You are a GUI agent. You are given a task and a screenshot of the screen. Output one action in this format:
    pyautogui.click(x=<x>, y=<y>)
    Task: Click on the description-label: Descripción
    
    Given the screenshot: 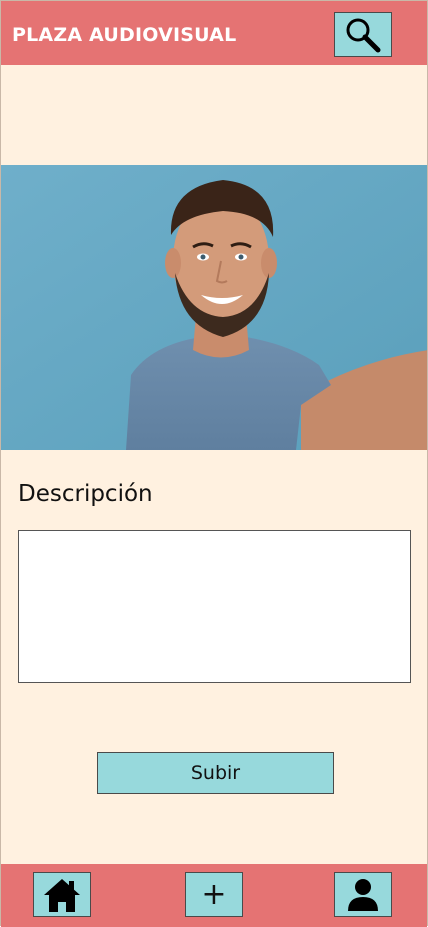 What is the action you would take?
    pyautogui.click(x=85, y=494)
    